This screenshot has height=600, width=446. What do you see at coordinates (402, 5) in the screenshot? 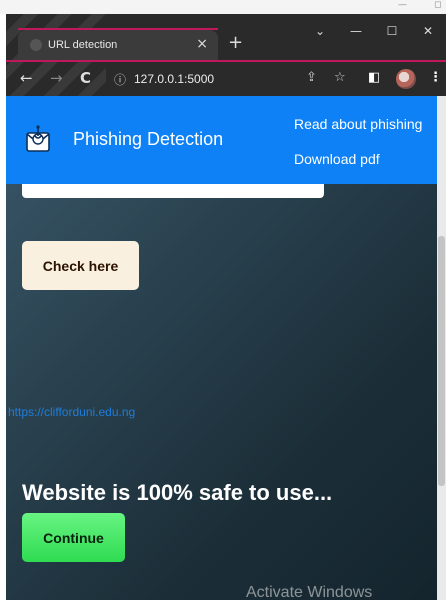
I see `os-minimize-icon: —` at bounding box center [402, 5].